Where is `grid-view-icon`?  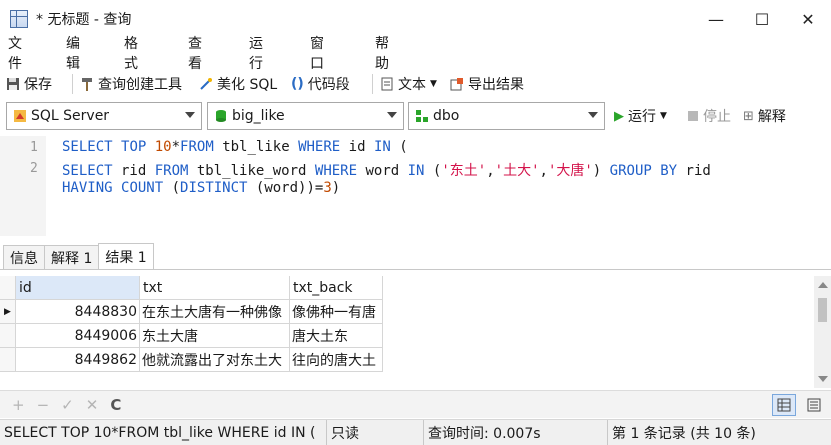 grid-view-icon is located at coordinates (784, 405).